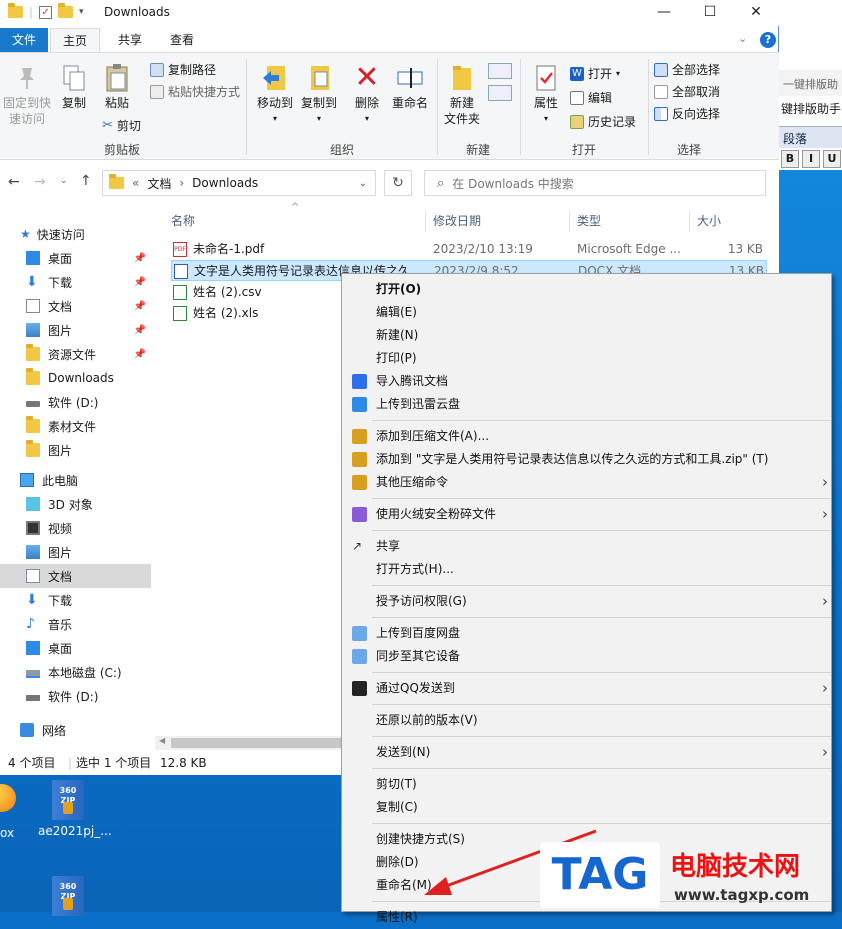  Describe the element at coordinates (275, 95) in the screenshot. I see `move-to-button: 移动到 ▾` at that location.